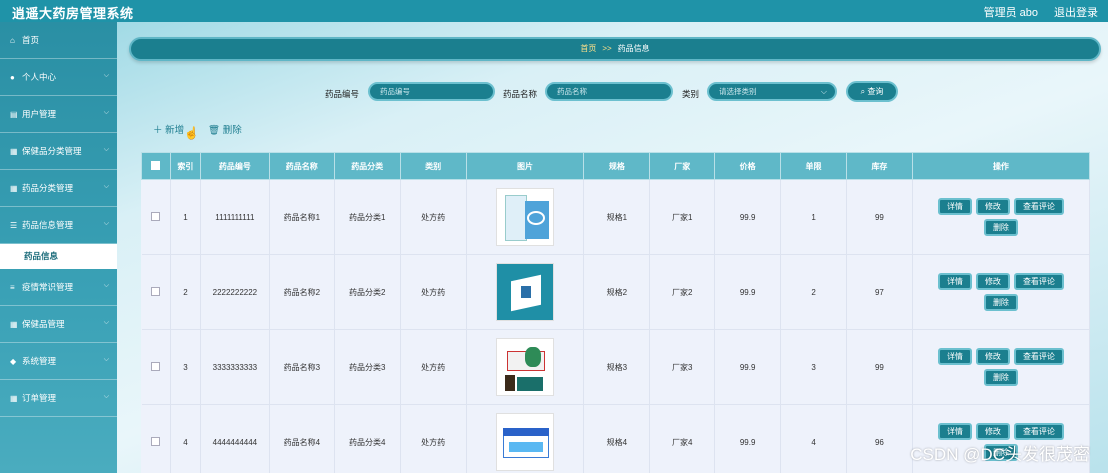 The image size is (1108, 473). What do you see at coordinates (616, 166) in the screenshot?
I see `table-header-row: 索引 药品编号 药品名称 药品分类 类别 图片 规格 厂家 价格 单限 库存 操作` at bounding box center [616, 166].